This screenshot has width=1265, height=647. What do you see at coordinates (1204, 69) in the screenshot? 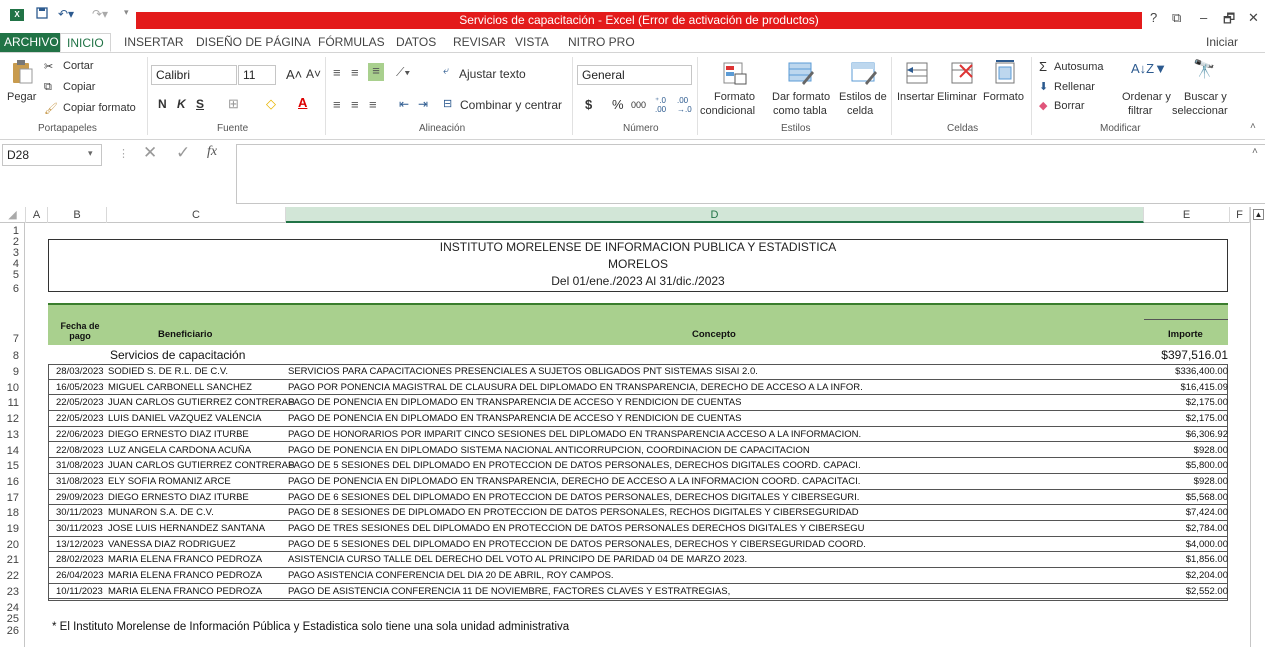
I see `find-select-icon: 🔭` at bounding box center [1204, 69].